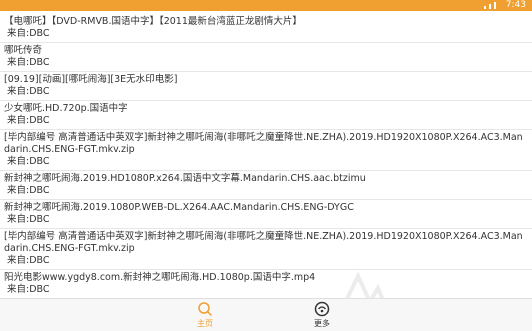 The height and width of the screenshot is (331, 532). Describe the element at coordinates (23, 50) in the screenshot. I see `item-title: 哪吒传奇` at that location.